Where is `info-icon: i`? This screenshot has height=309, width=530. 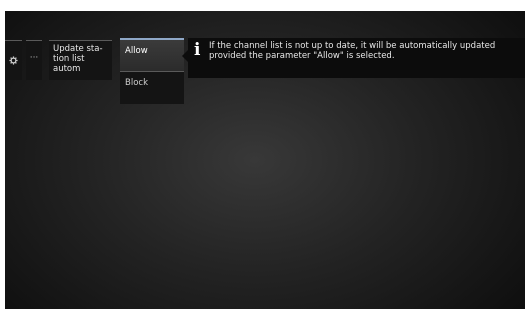 info-icon: i is located at coordinates (197, 50).